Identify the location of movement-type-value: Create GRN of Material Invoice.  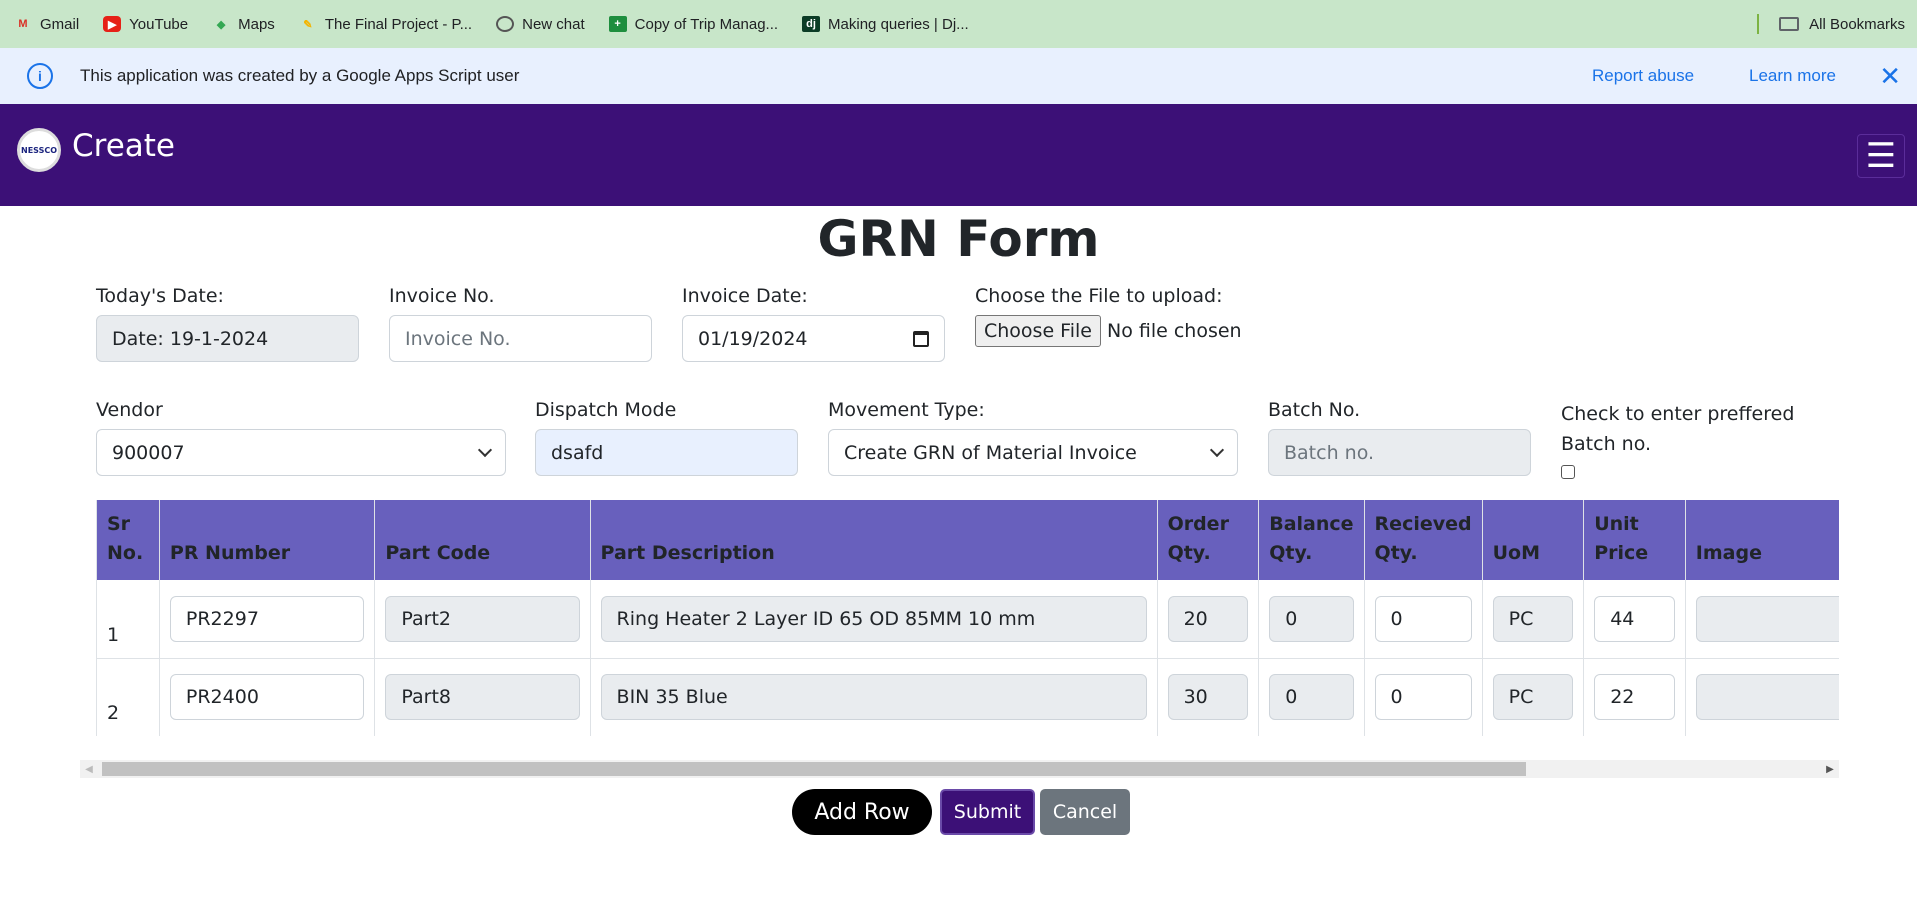
(990, 452).